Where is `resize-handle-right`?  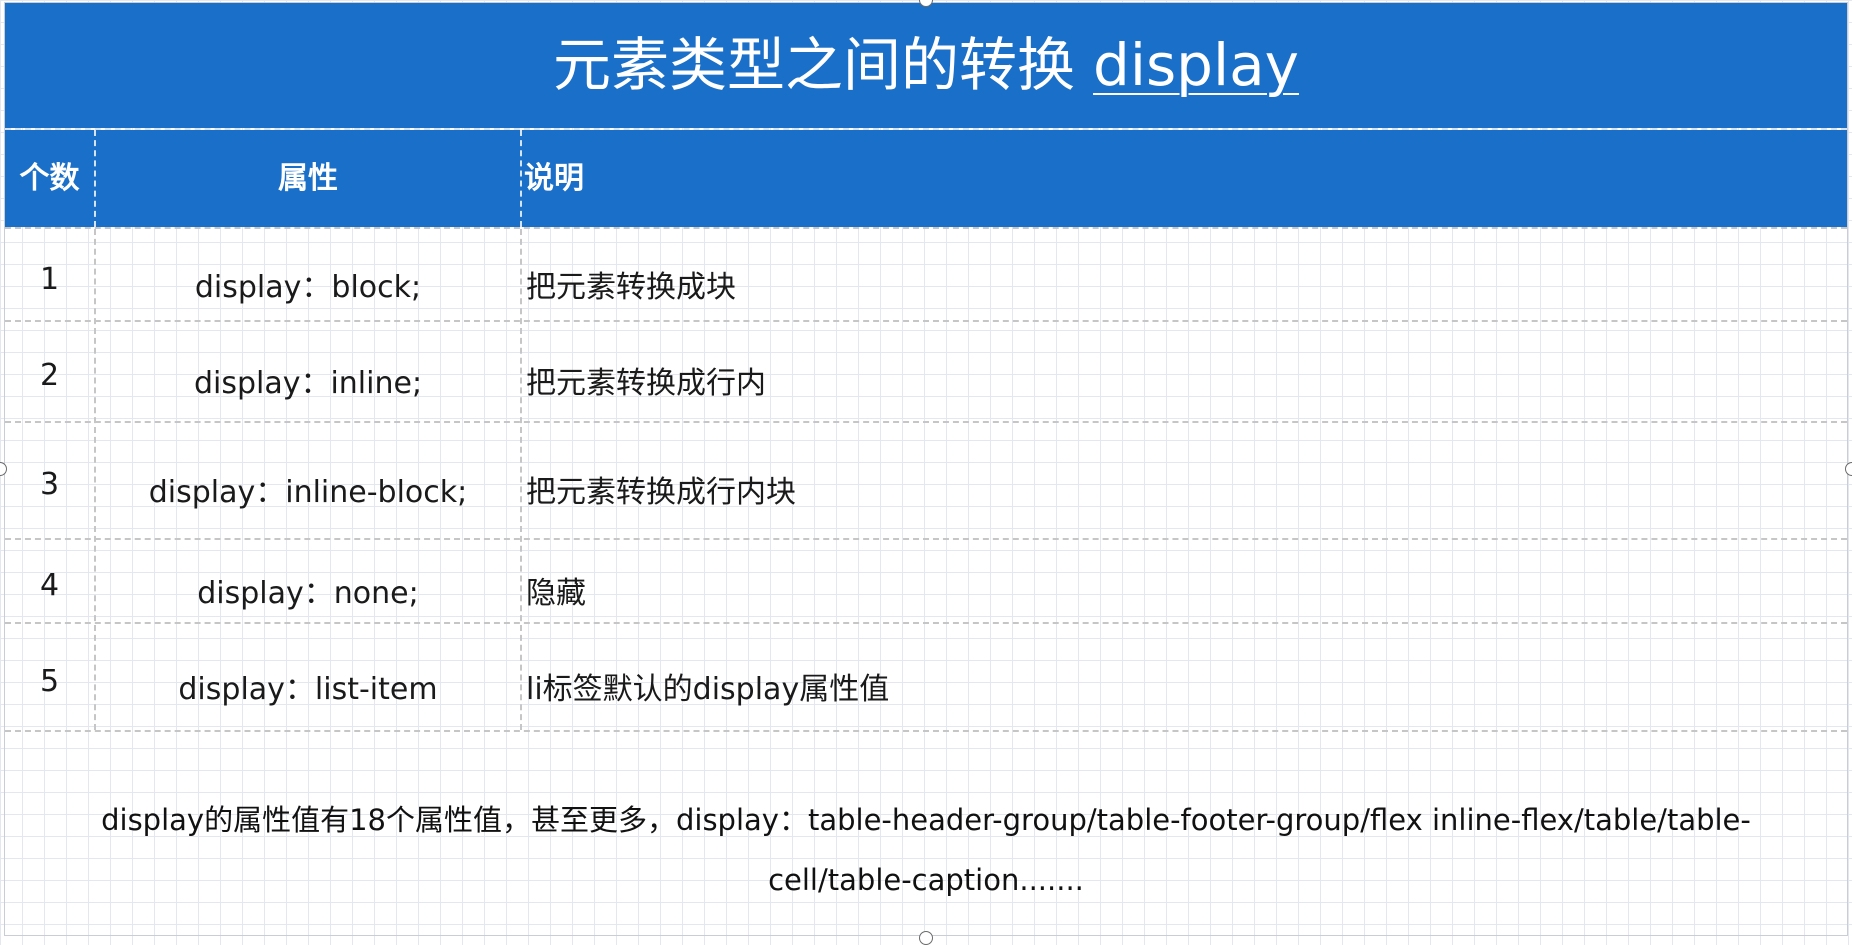 resize-handle-right is located at coordinates (1848, 469).